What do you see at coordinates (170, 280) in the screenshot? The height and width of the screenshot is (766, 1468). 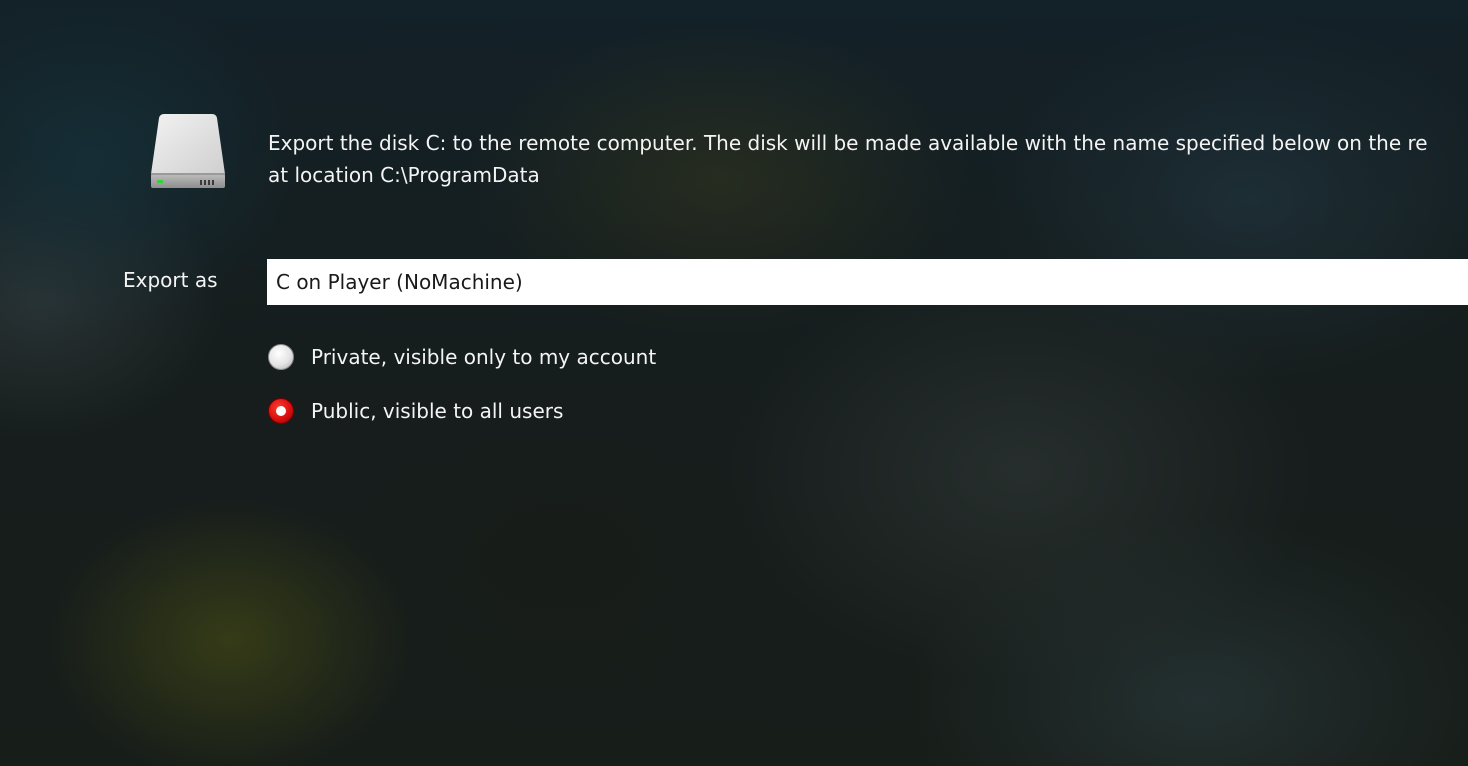 I see `export-as-label: Export as` at bounding box center [170, 280].